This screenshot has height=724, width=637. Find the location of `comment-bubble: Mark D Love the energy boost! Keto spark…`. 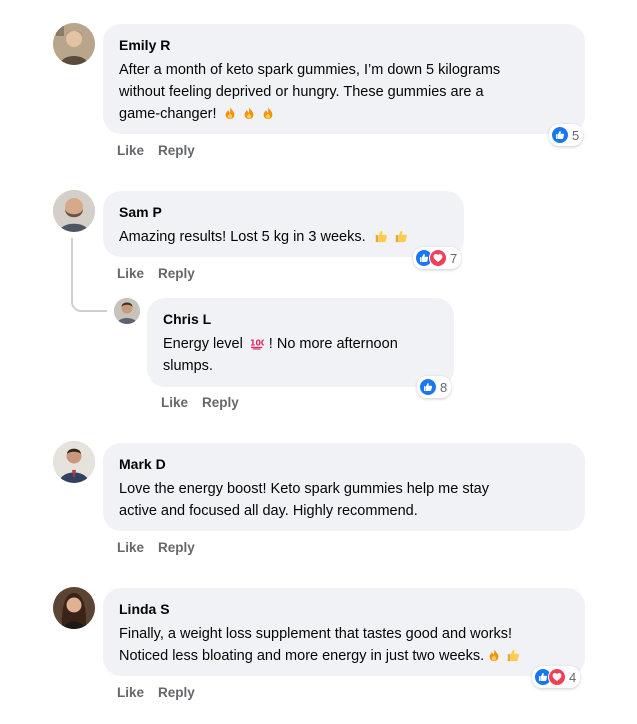

comment-bubble: Mark D Love the energy boost! Keto spark… is located at coordinates (344, 487).